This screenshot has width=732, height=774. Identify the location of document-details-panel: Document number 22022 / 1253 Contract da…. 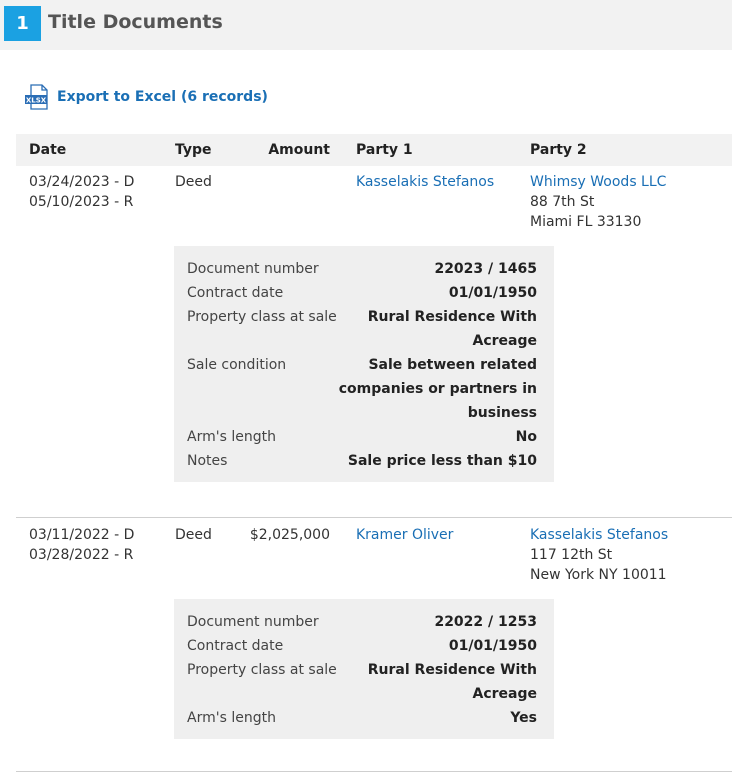
(364, 669).